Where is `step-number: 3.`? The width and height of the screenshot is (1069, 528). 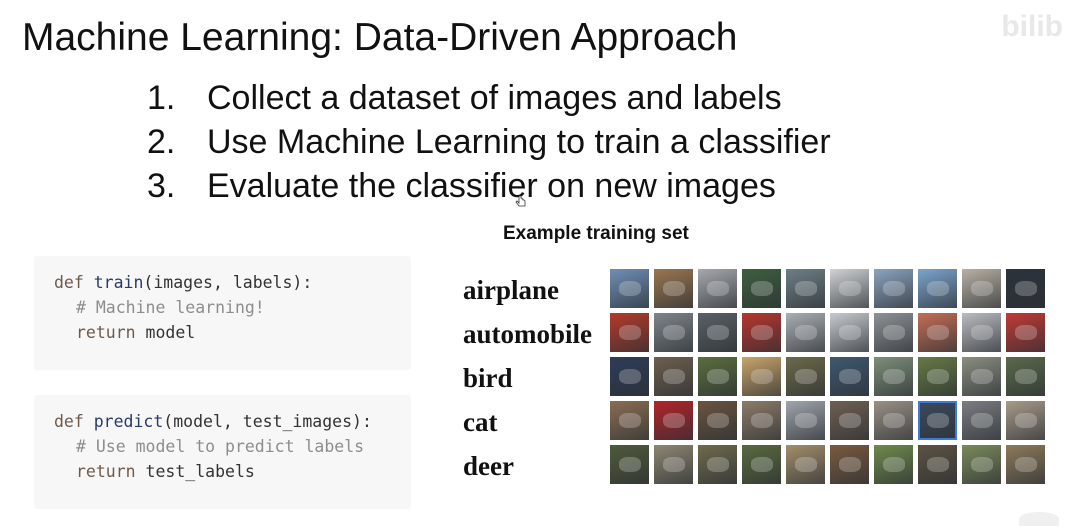 step-number: 3. is located at coordinates (161, 186).